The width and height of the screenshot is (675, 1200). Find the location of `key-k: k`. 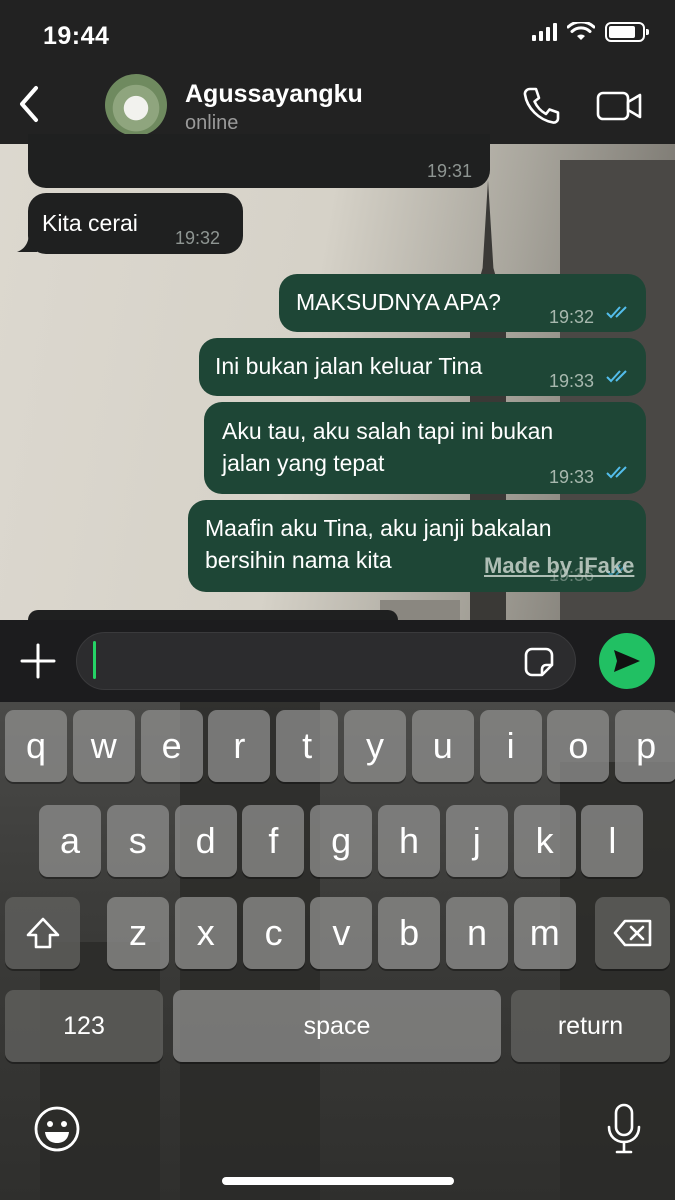

key-k: k is located at coordinates (544, 841).